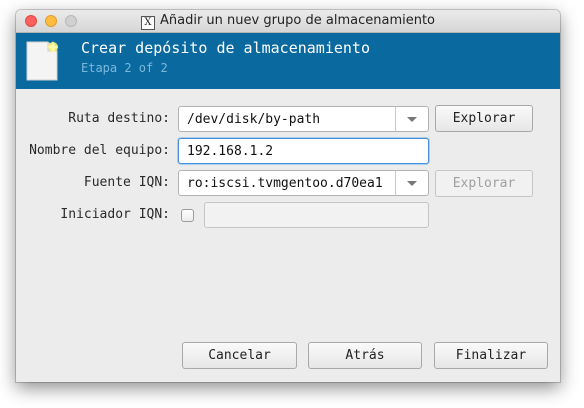 This screenshot has width=584, height=408. I want to click on initiator-iqn-checkbox, so click(187, 215).